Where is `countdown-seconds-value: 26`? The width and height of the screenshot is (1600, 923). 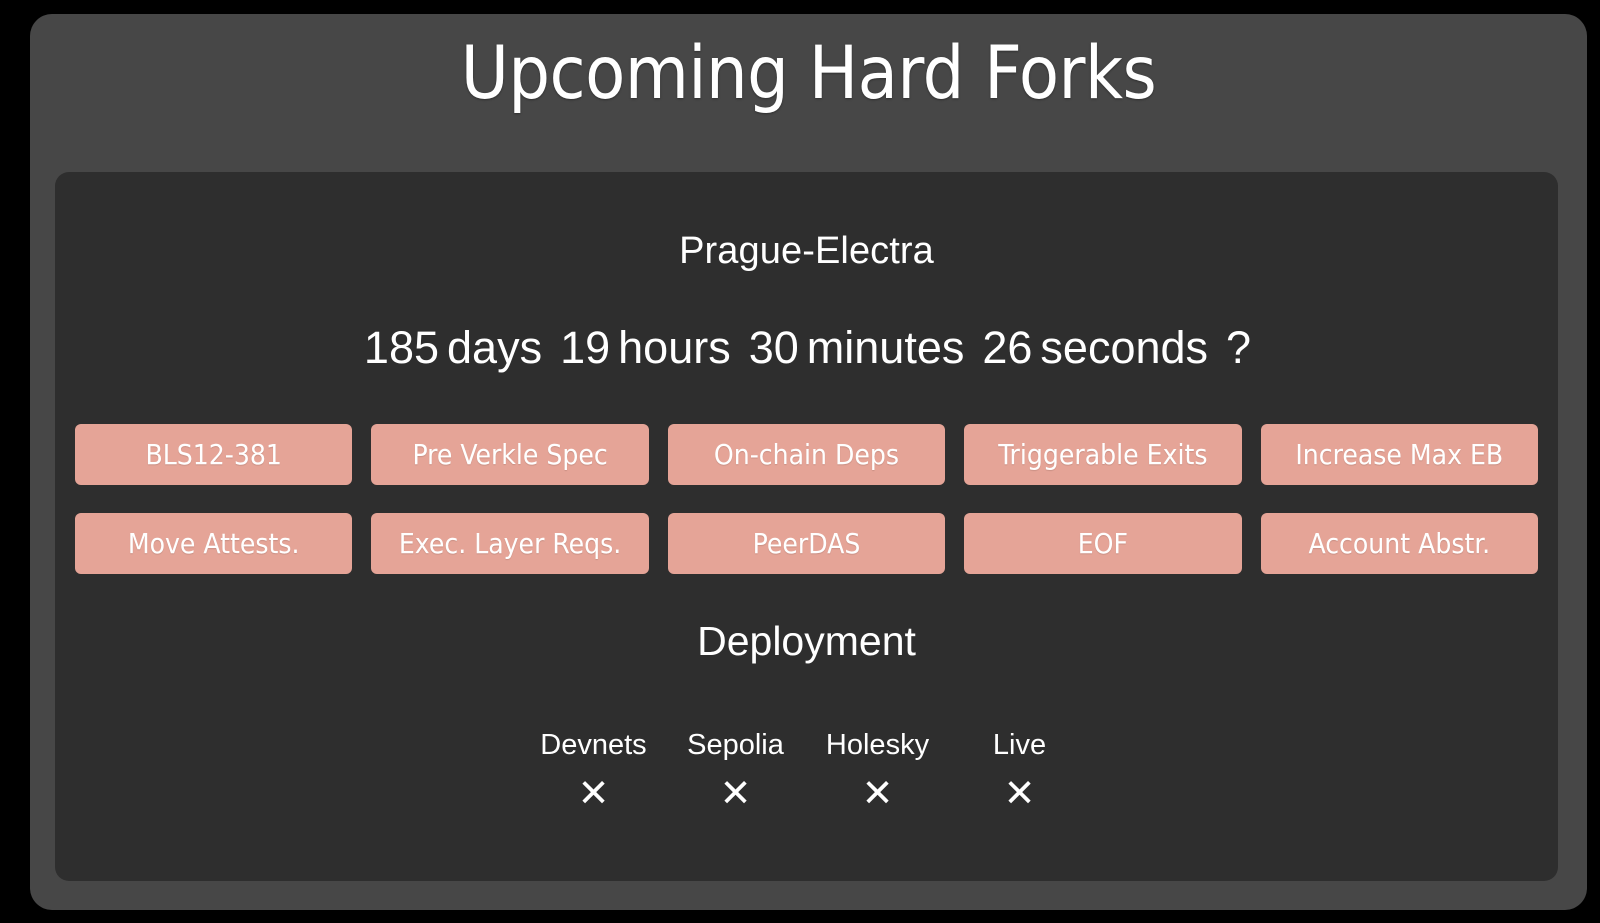
countdown-seconds-value: 26 is located at coordinates (1007, 347).